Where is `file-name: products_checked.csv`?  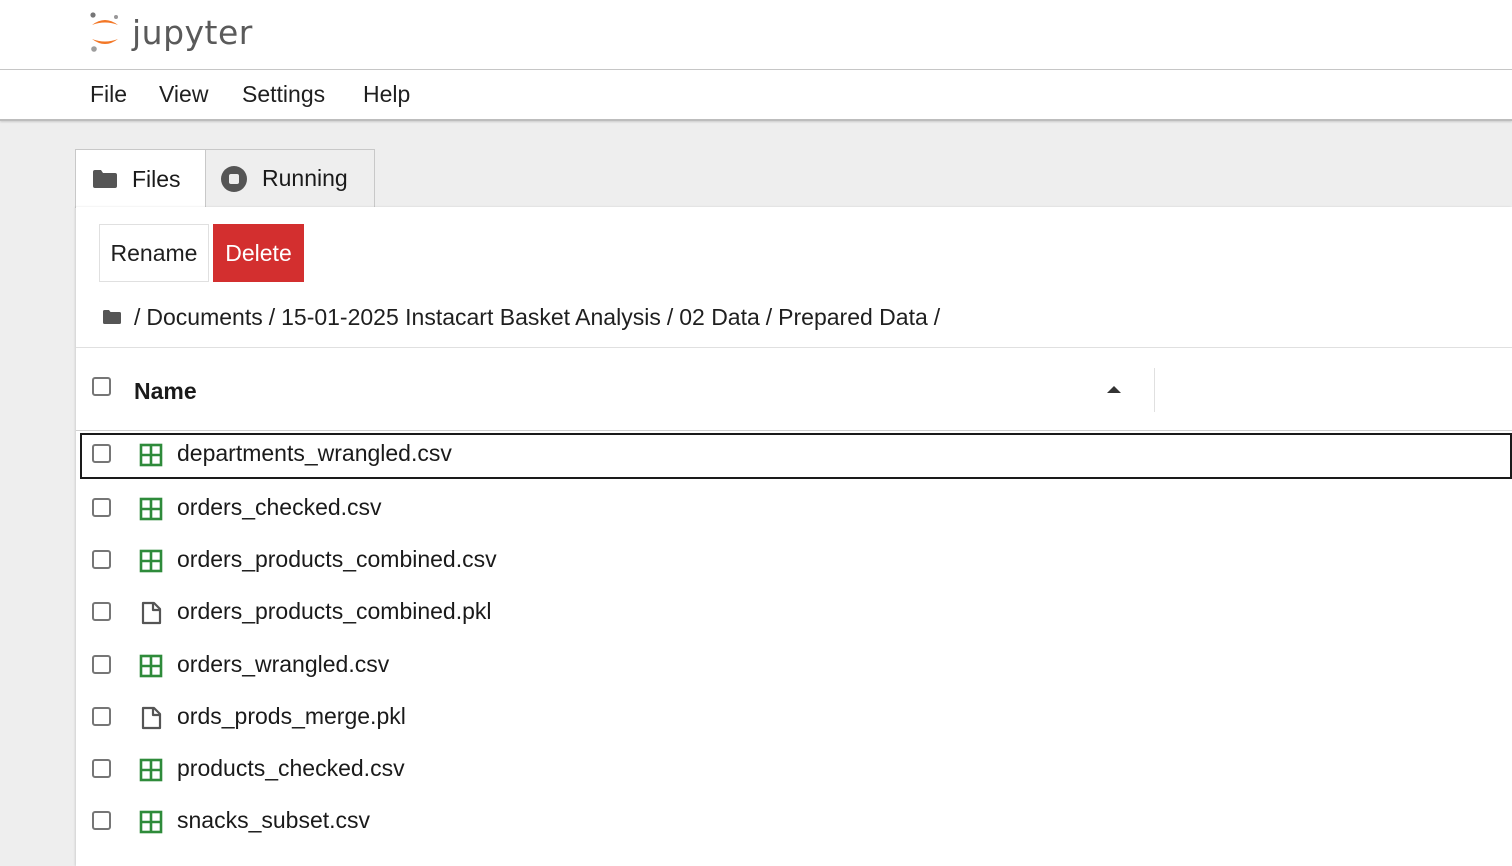 file-name: products_checked.csv is located at coordinates (291, 768).